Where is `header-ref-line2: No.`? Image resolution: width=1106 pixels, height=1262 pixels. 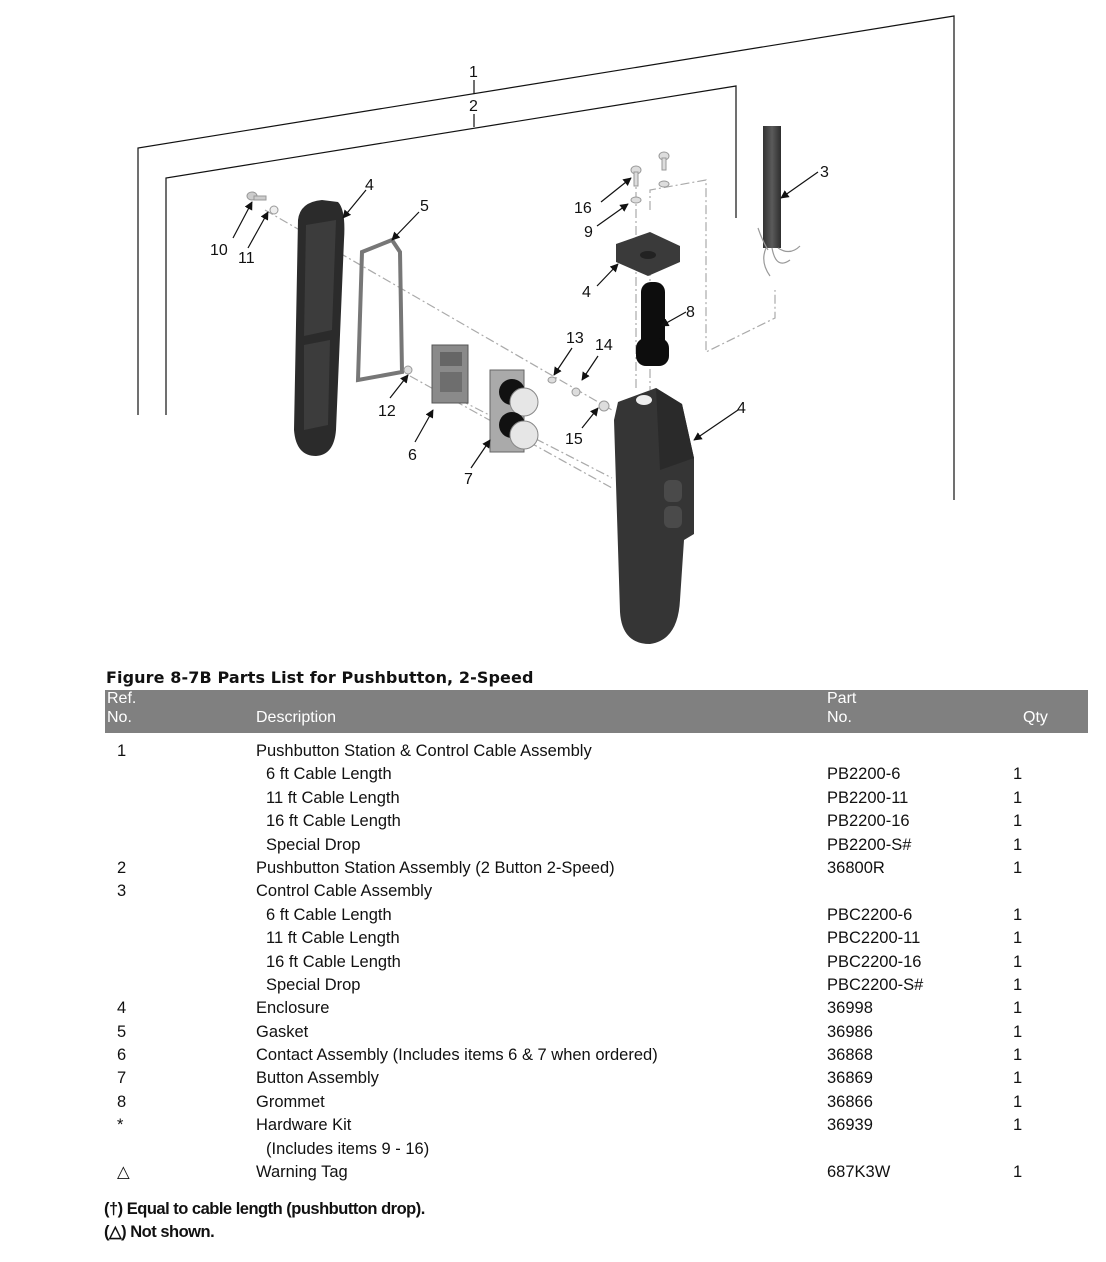 header-ref-line2: No. is located at coordinates (119, 717).